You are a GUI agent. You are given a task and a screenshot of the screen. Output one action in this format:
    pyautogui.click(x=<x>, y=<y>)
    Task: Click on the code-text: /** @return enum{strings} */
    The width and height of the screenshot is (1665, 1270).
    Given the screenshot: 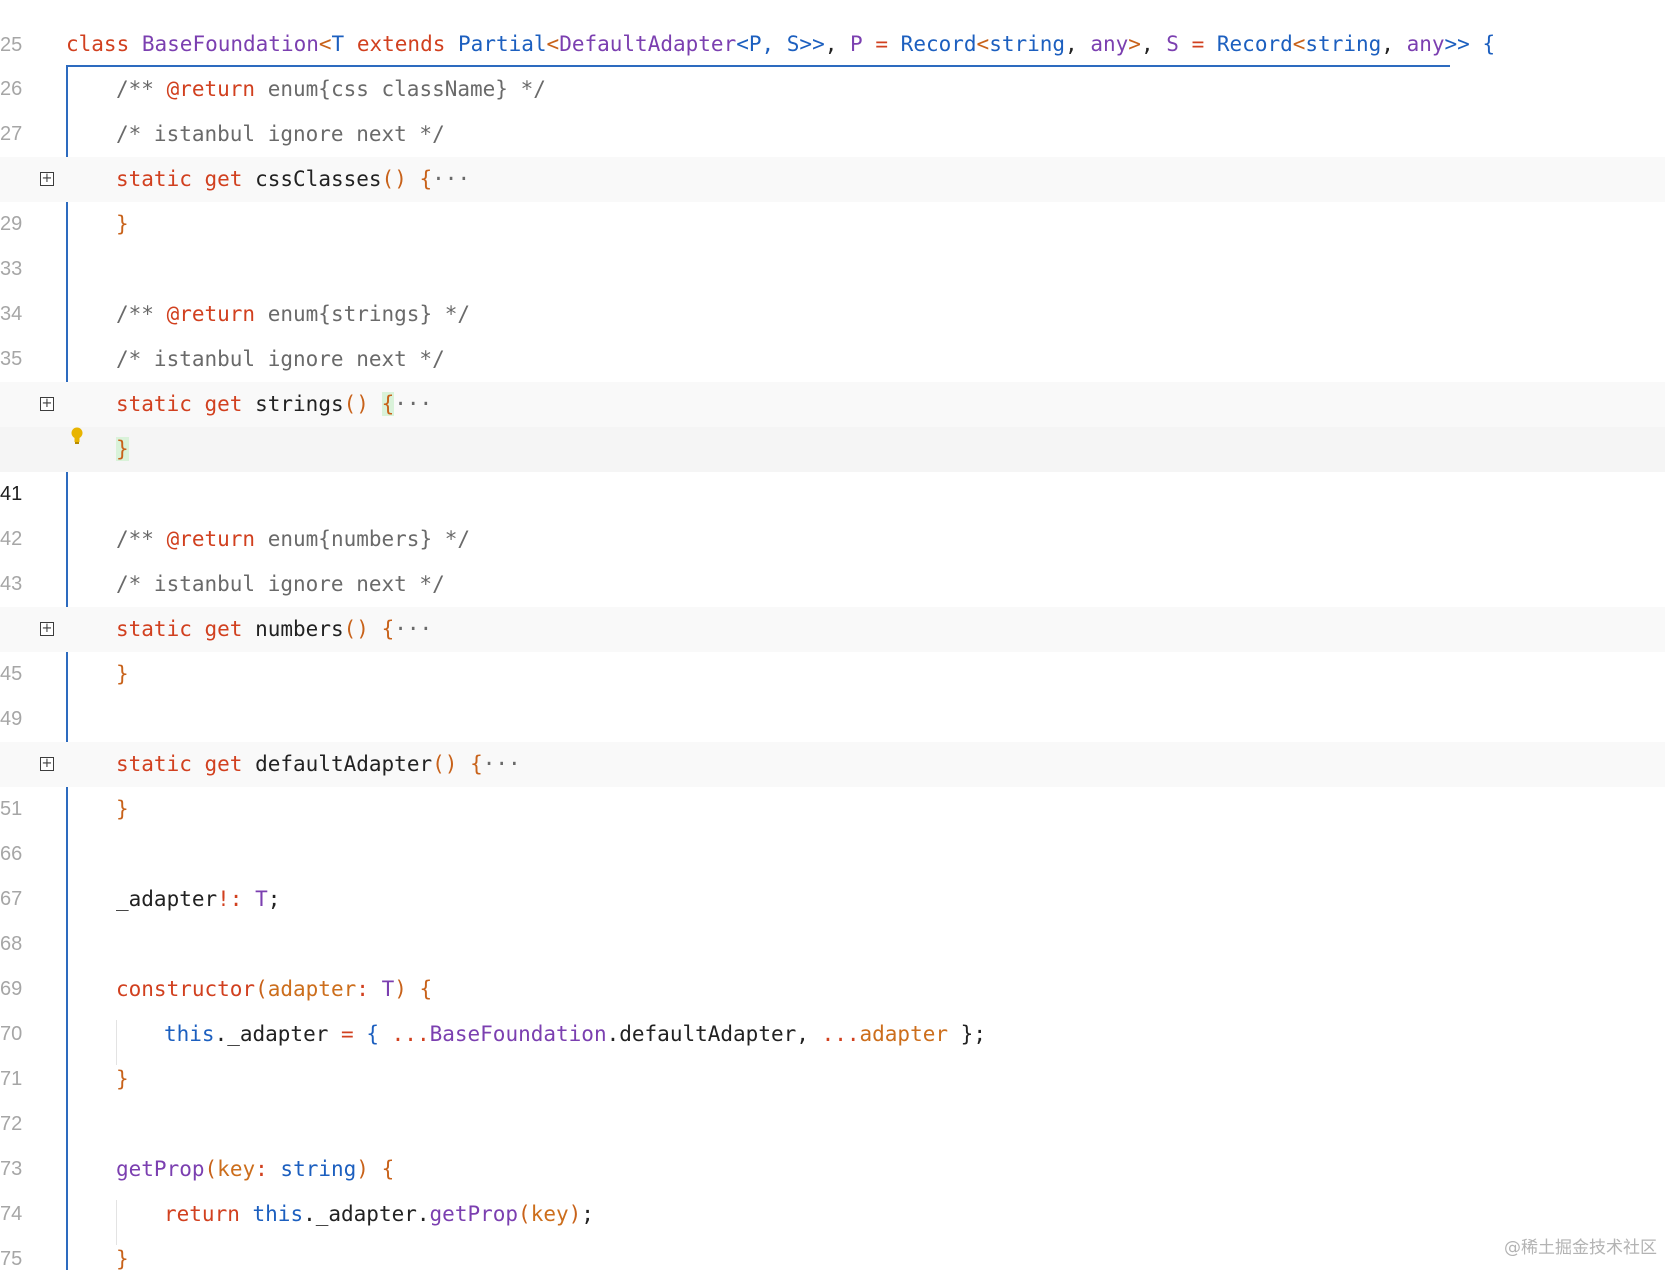 What is the action you would take?
    pyautogui.click(x=293, y=314)
    